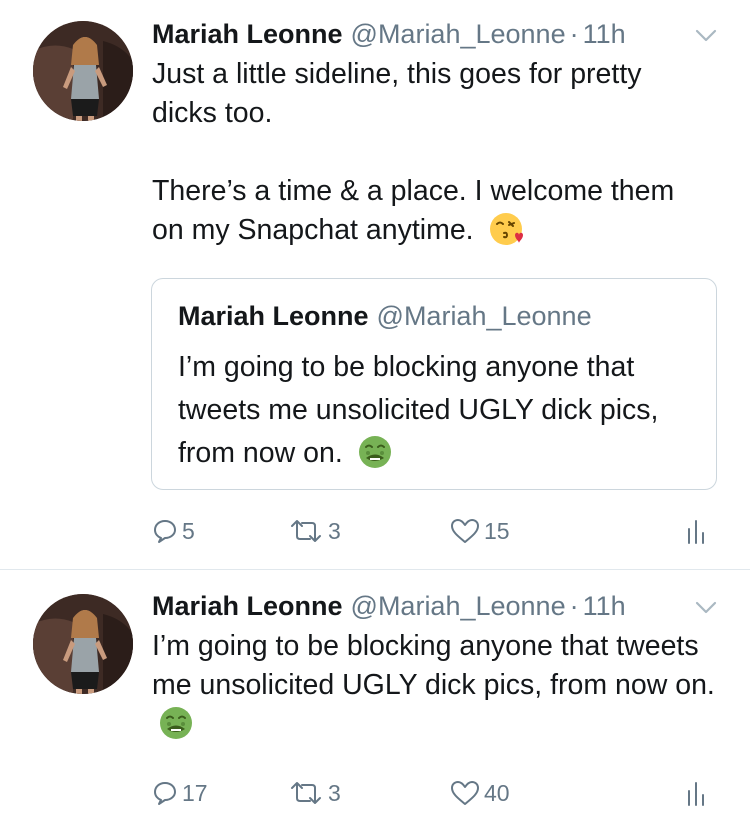 The height and width of the screenshot is (825, 750). What do you see at coordinates (437, 531) in the screenshot?
I see `tweet-actions: 5 3 15` at bounding box center [437, 531].